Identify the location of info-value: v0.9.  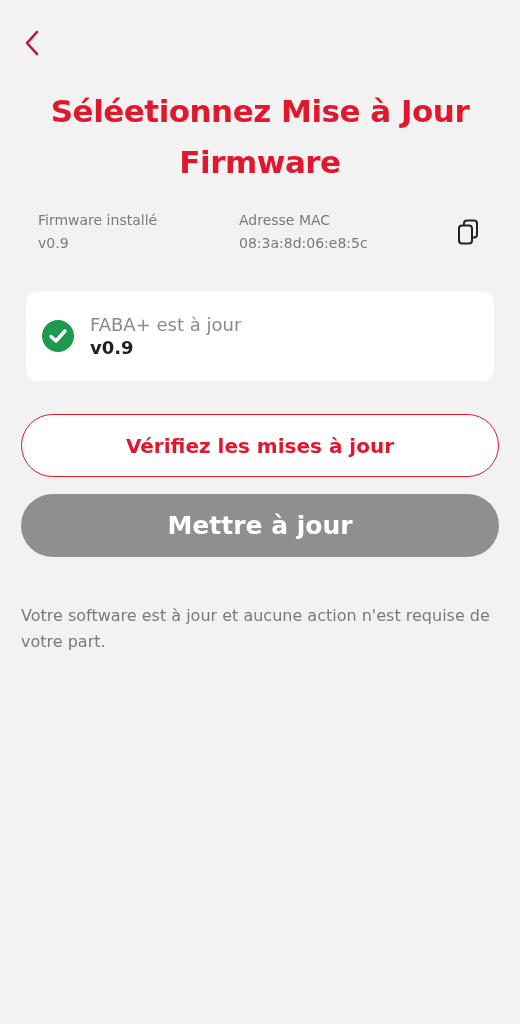
(54, 243).